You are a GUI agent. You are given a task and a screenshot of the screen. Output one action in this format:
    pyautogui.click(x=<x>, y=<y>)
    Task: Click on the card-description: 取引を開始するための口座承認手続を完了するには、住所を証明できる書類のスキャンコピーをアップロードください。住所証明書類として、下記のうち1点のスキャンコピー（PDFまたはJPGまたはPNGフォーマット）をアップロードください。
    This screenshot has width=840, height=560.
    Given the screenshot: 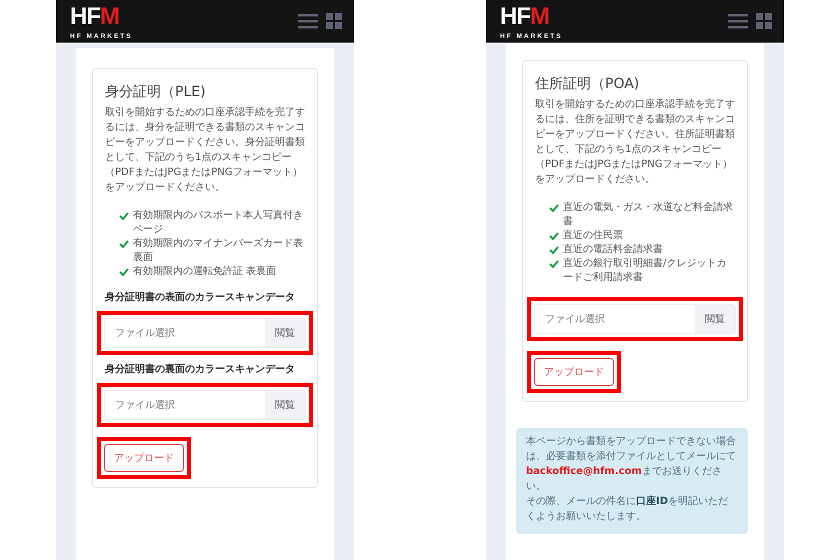 What is the action you would take?
    pyautogui.click(x=635, y=142)
    